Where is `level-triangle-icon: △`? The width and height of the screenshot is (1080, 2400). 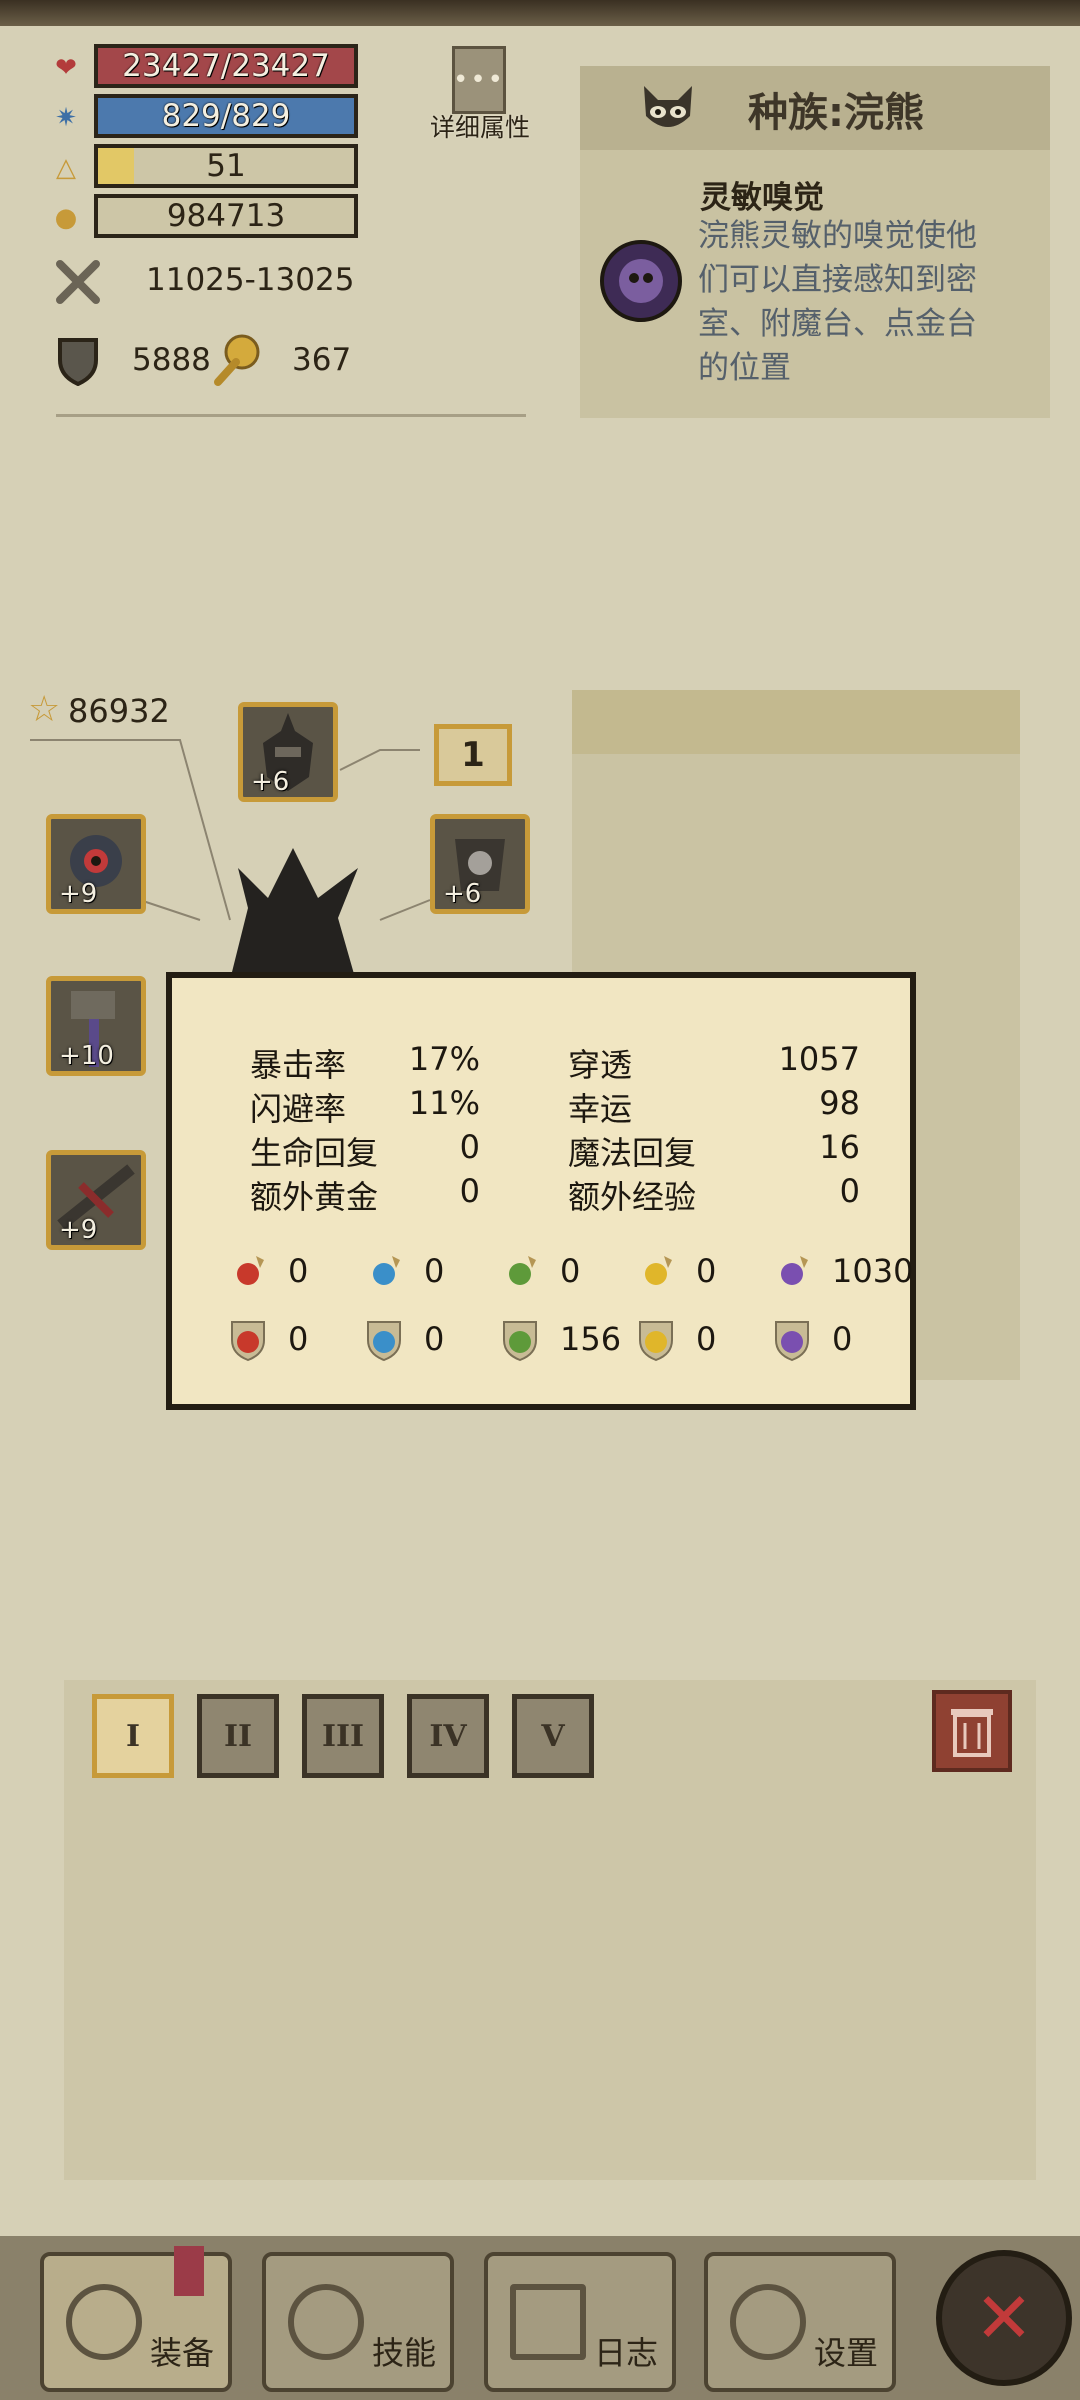 level-triangle-icon: △ is located at coordinates (66, 168).